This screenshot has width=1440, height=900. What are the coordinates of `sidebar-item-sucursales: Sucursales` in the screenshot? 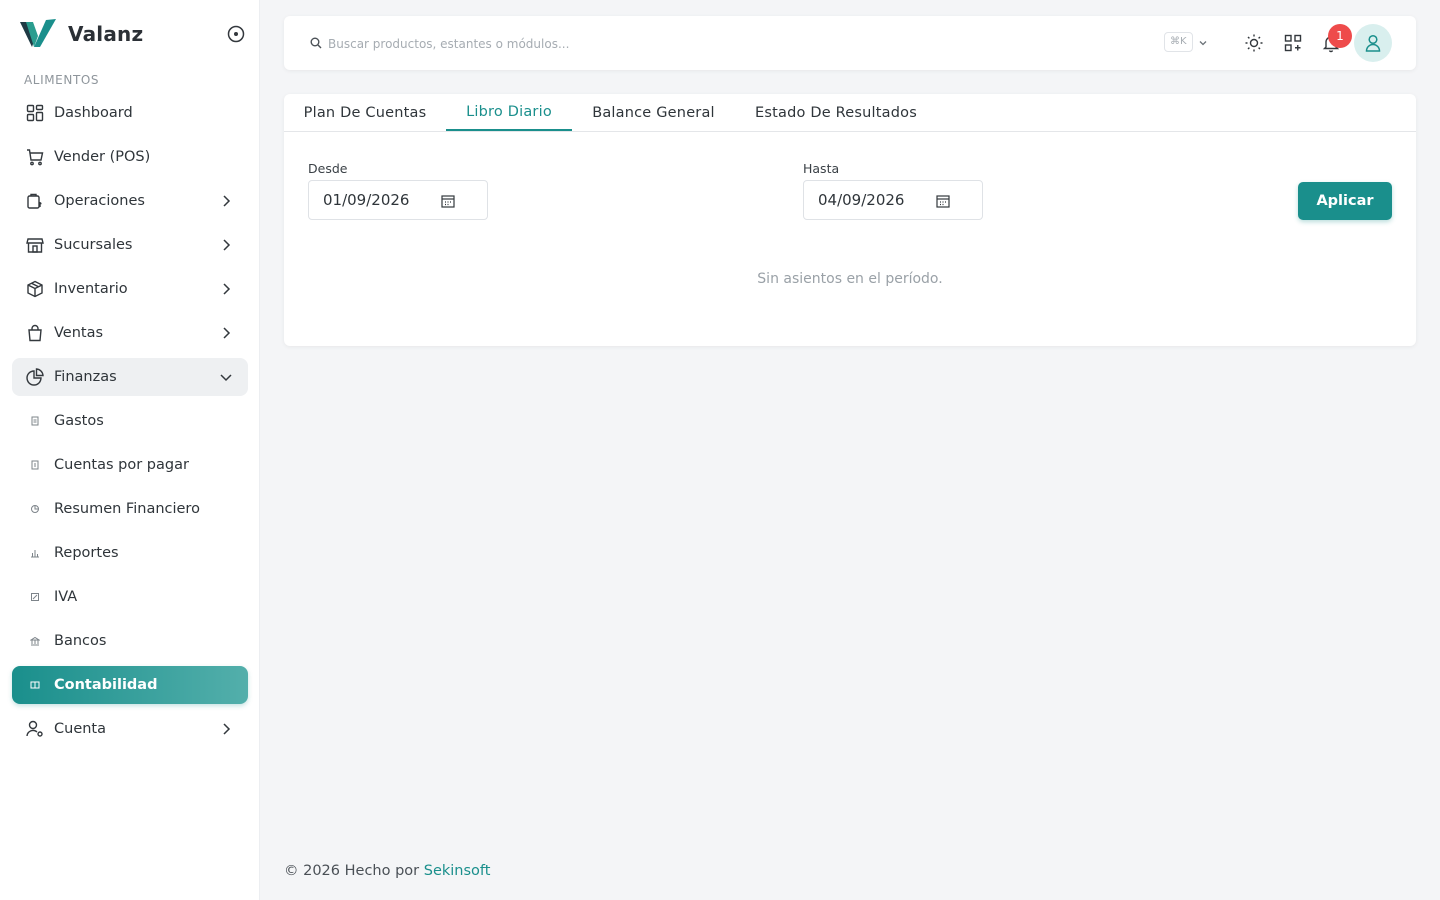 It's located at (130, 245).